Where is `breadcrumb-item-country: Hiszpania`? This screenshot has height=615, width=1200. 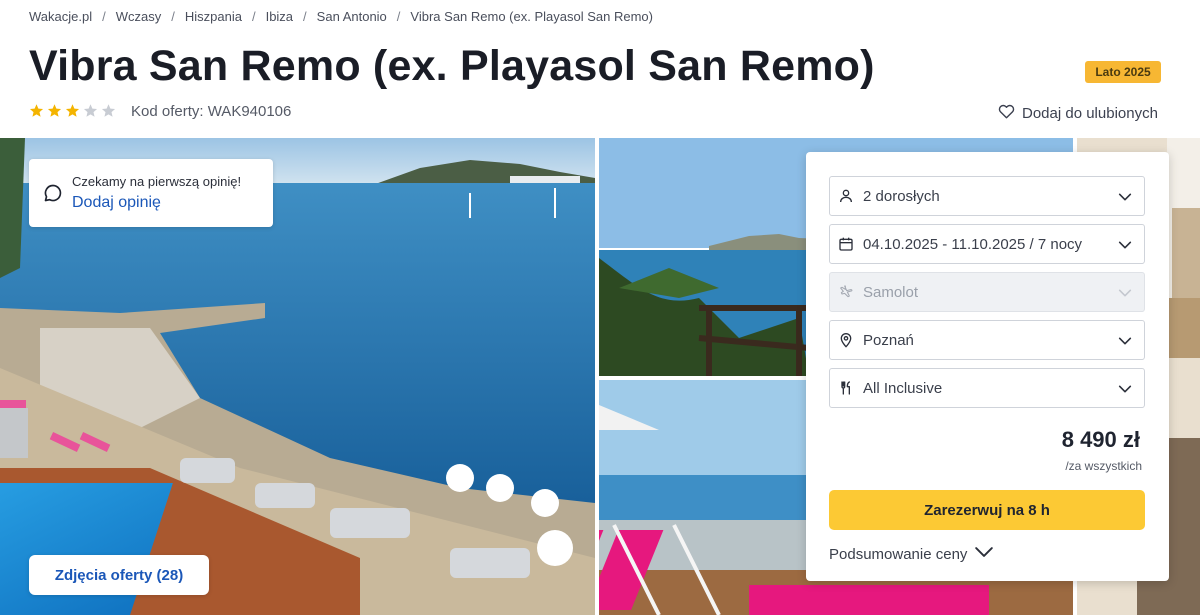
breadcrumb-item-country: Hiszpania is located at coordinates (213, 16).